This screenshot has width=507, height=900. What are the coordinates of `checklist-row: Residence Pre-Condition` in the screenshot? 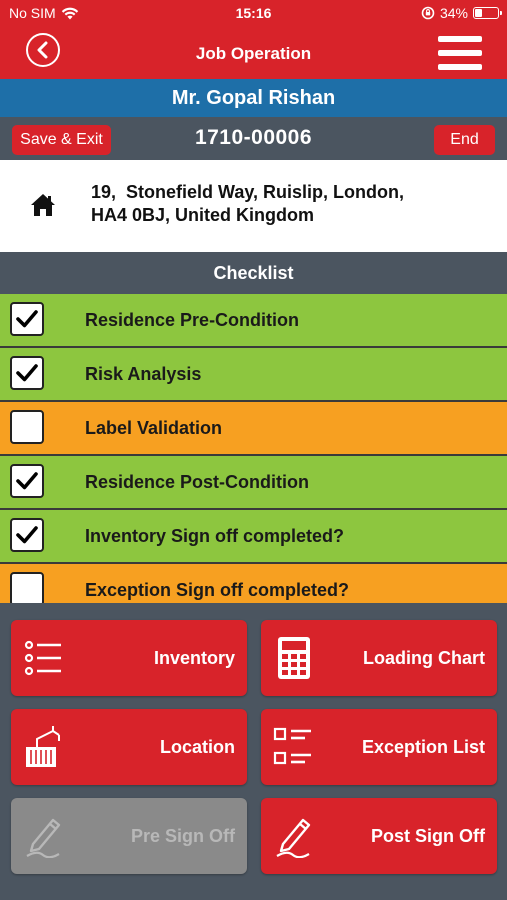 It's located at (253, 321).